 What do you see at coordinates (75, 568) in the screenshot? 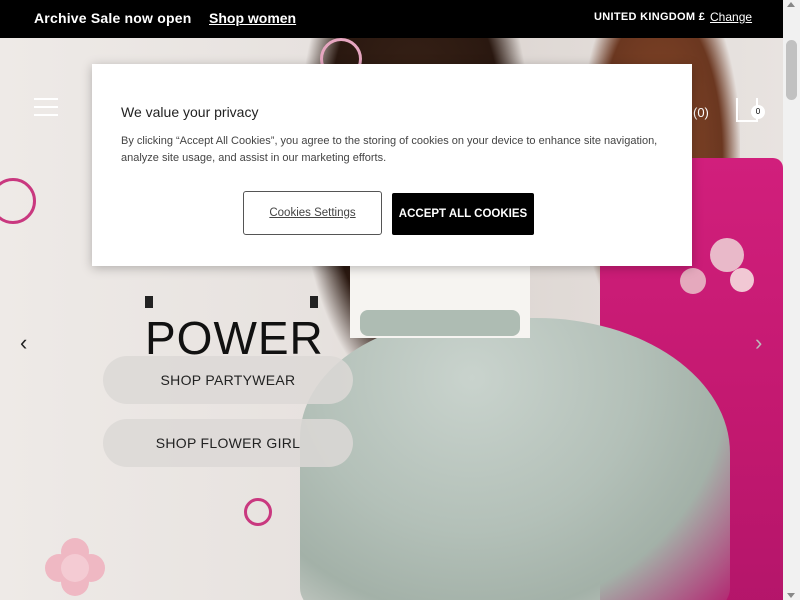
I see `pink-flower-decoration` at bounding box center [75, 568].